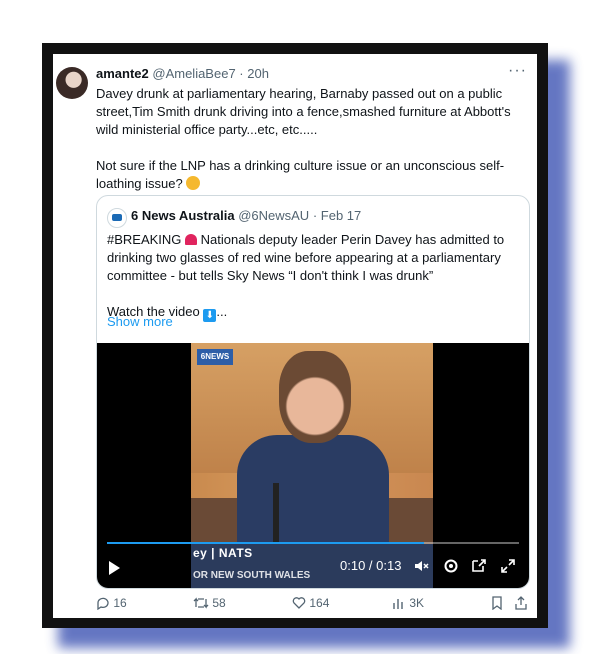 The width and height of the screenshot is (595, 654). I want to click on retweet-action: 58, so click(209, 603).